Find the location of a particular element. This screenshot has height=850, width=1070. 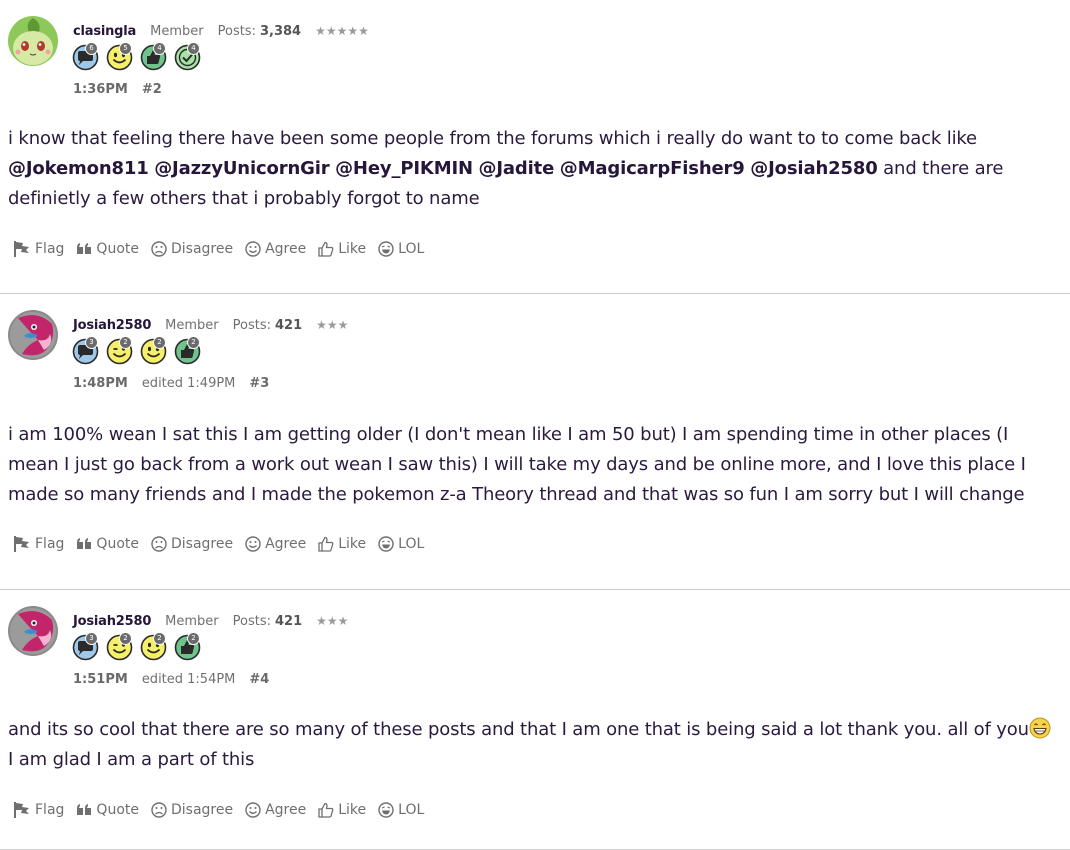

username-link: clasingla is located at coordinates (104, 31).